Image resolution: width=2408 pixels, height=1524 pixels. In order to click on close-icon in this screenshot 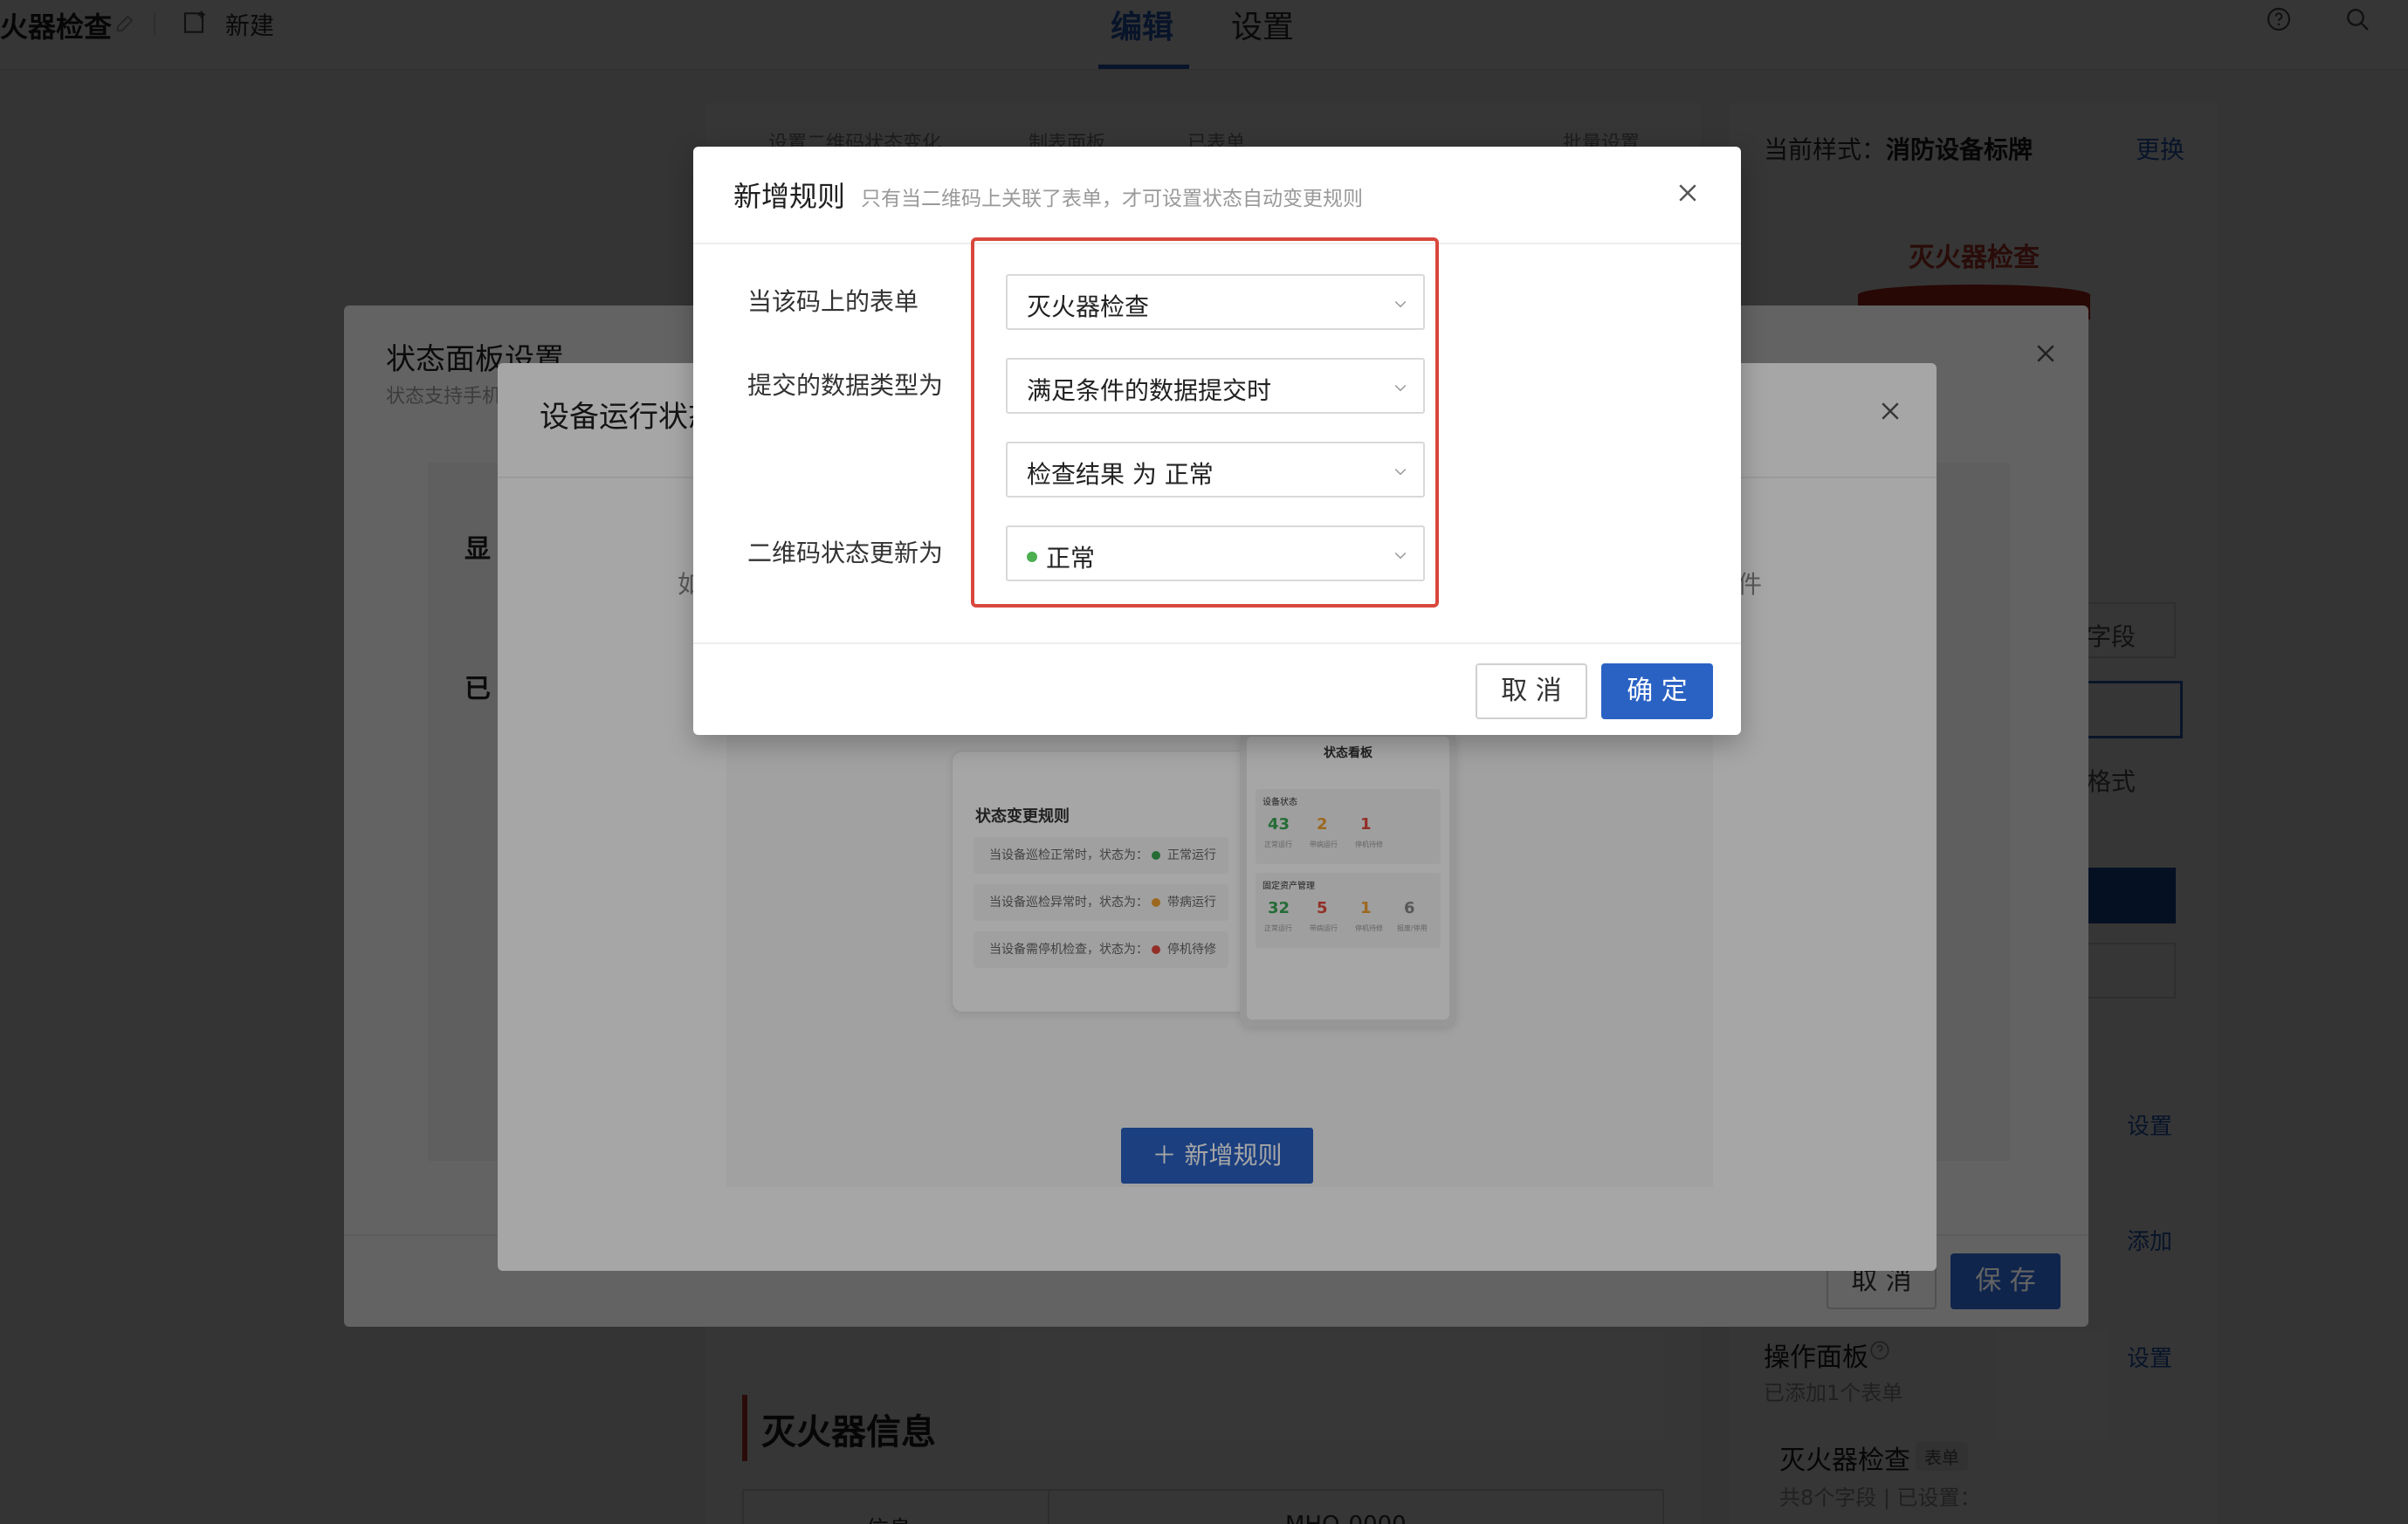, I will do `click(1688, 193)`.